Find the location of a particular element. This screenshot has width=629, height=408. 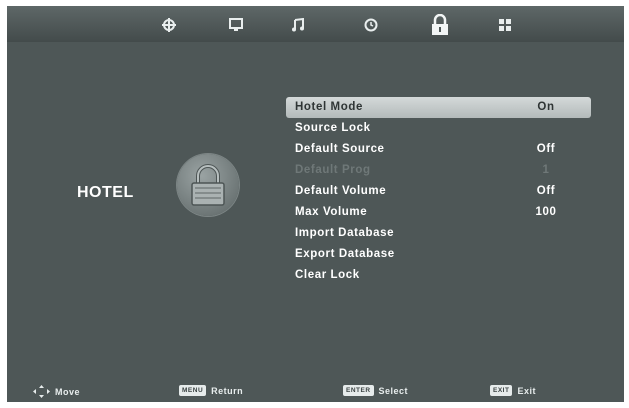

menu-item-default-volume: Default Volume Off is located at coordinates (438, 191).